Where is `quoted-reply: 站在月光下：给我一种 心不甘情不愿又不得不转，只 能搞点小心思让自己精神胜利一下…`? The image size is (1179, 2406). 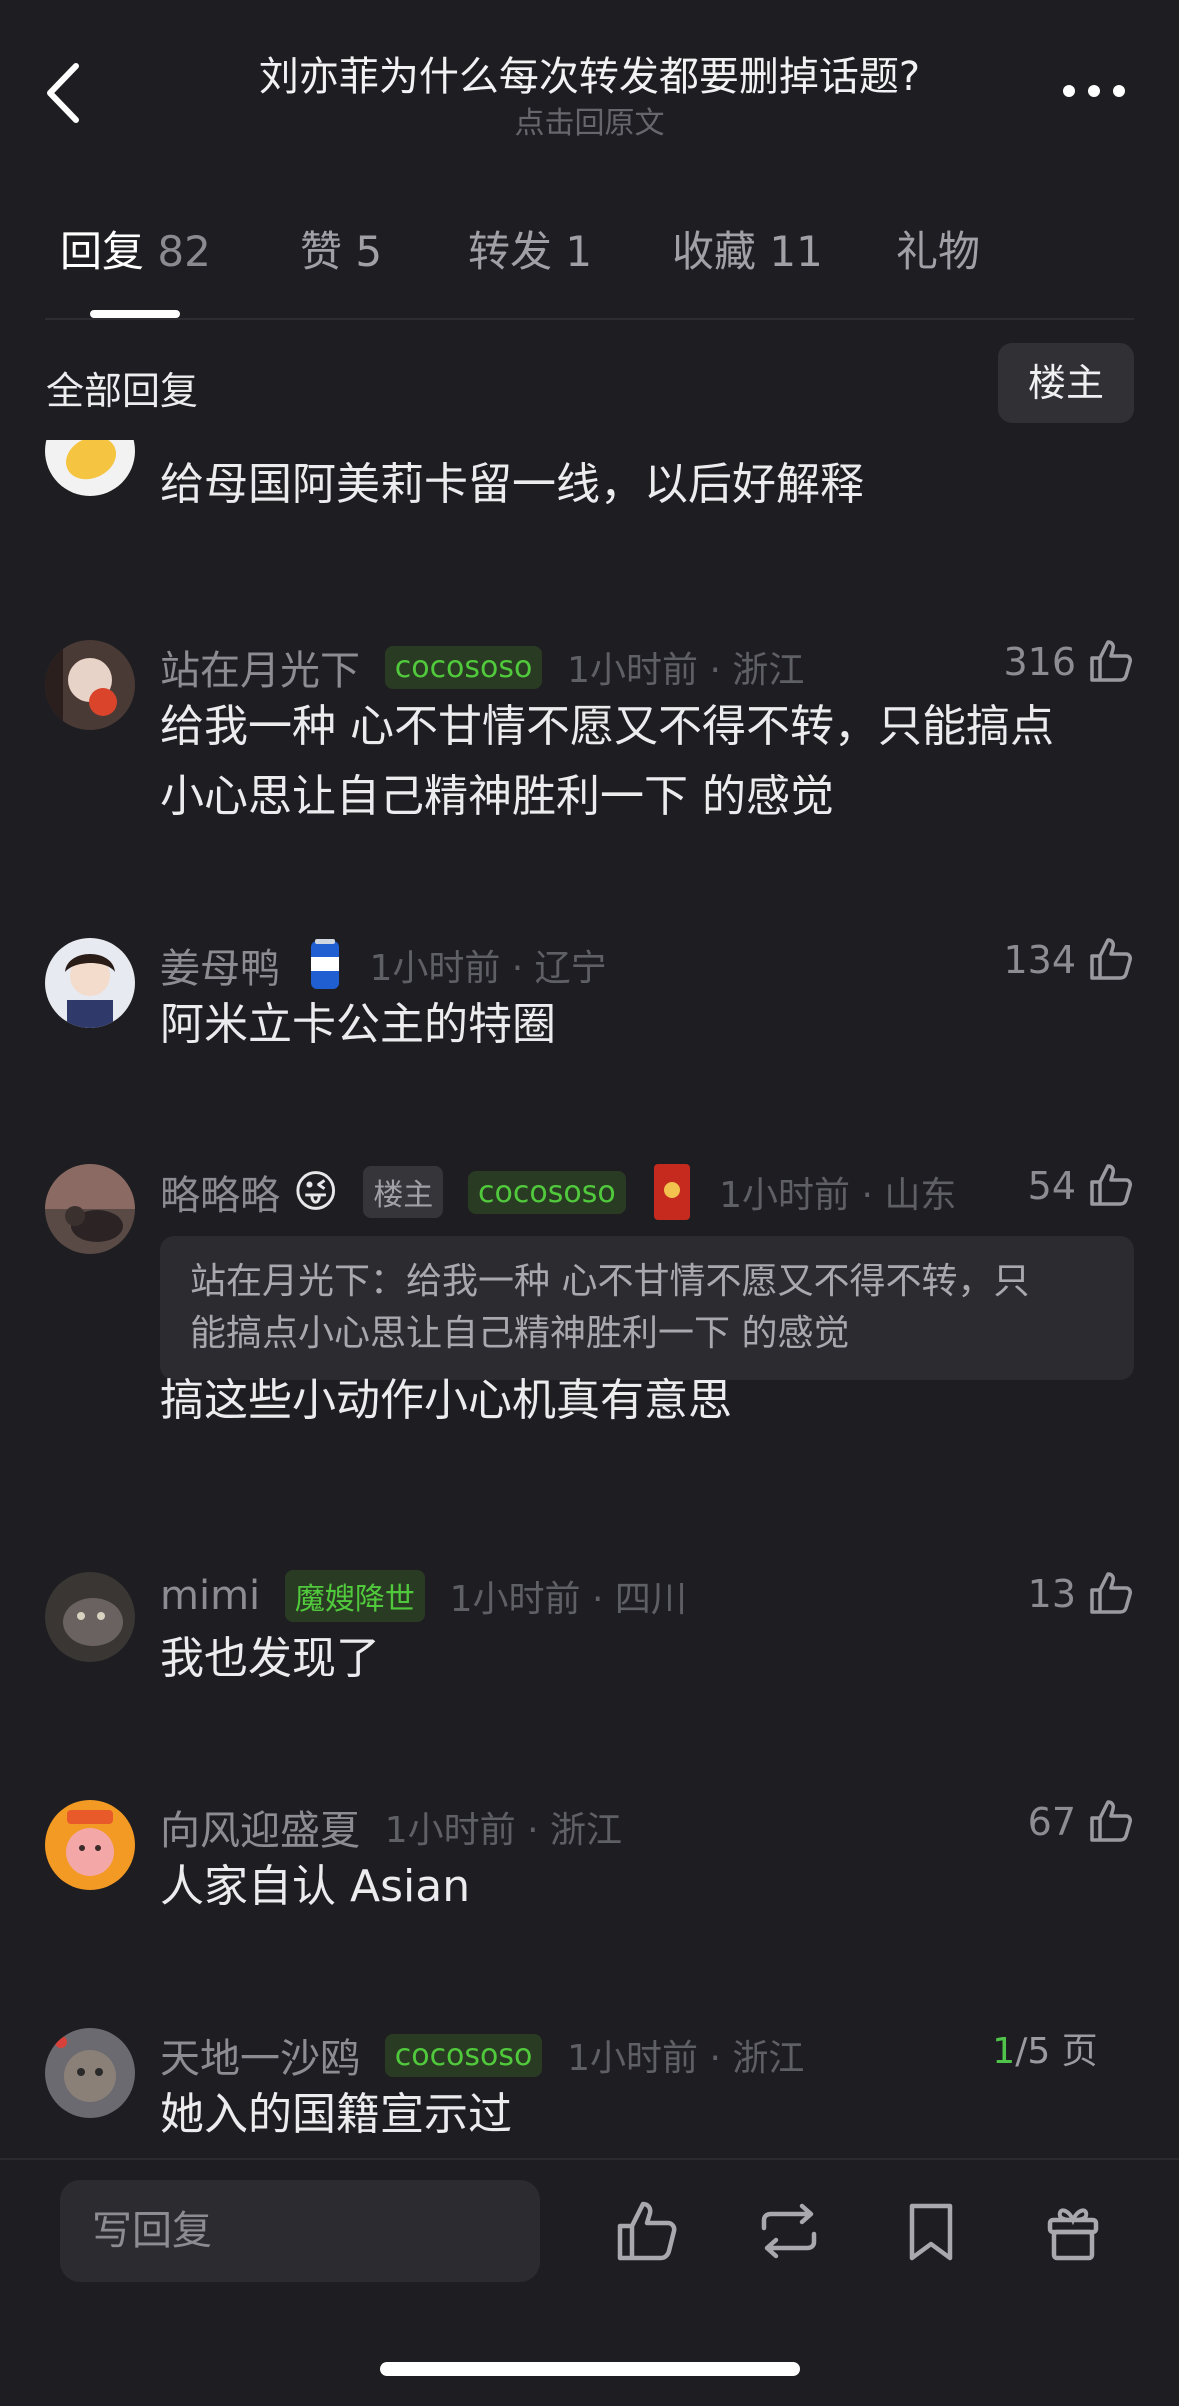 quoted-reply: 站在月光下：给我一种 心不甘情不愿又不得不转，只 能搞点小心思让自己精神胜利一下… is located at coordinates (647, 1308).